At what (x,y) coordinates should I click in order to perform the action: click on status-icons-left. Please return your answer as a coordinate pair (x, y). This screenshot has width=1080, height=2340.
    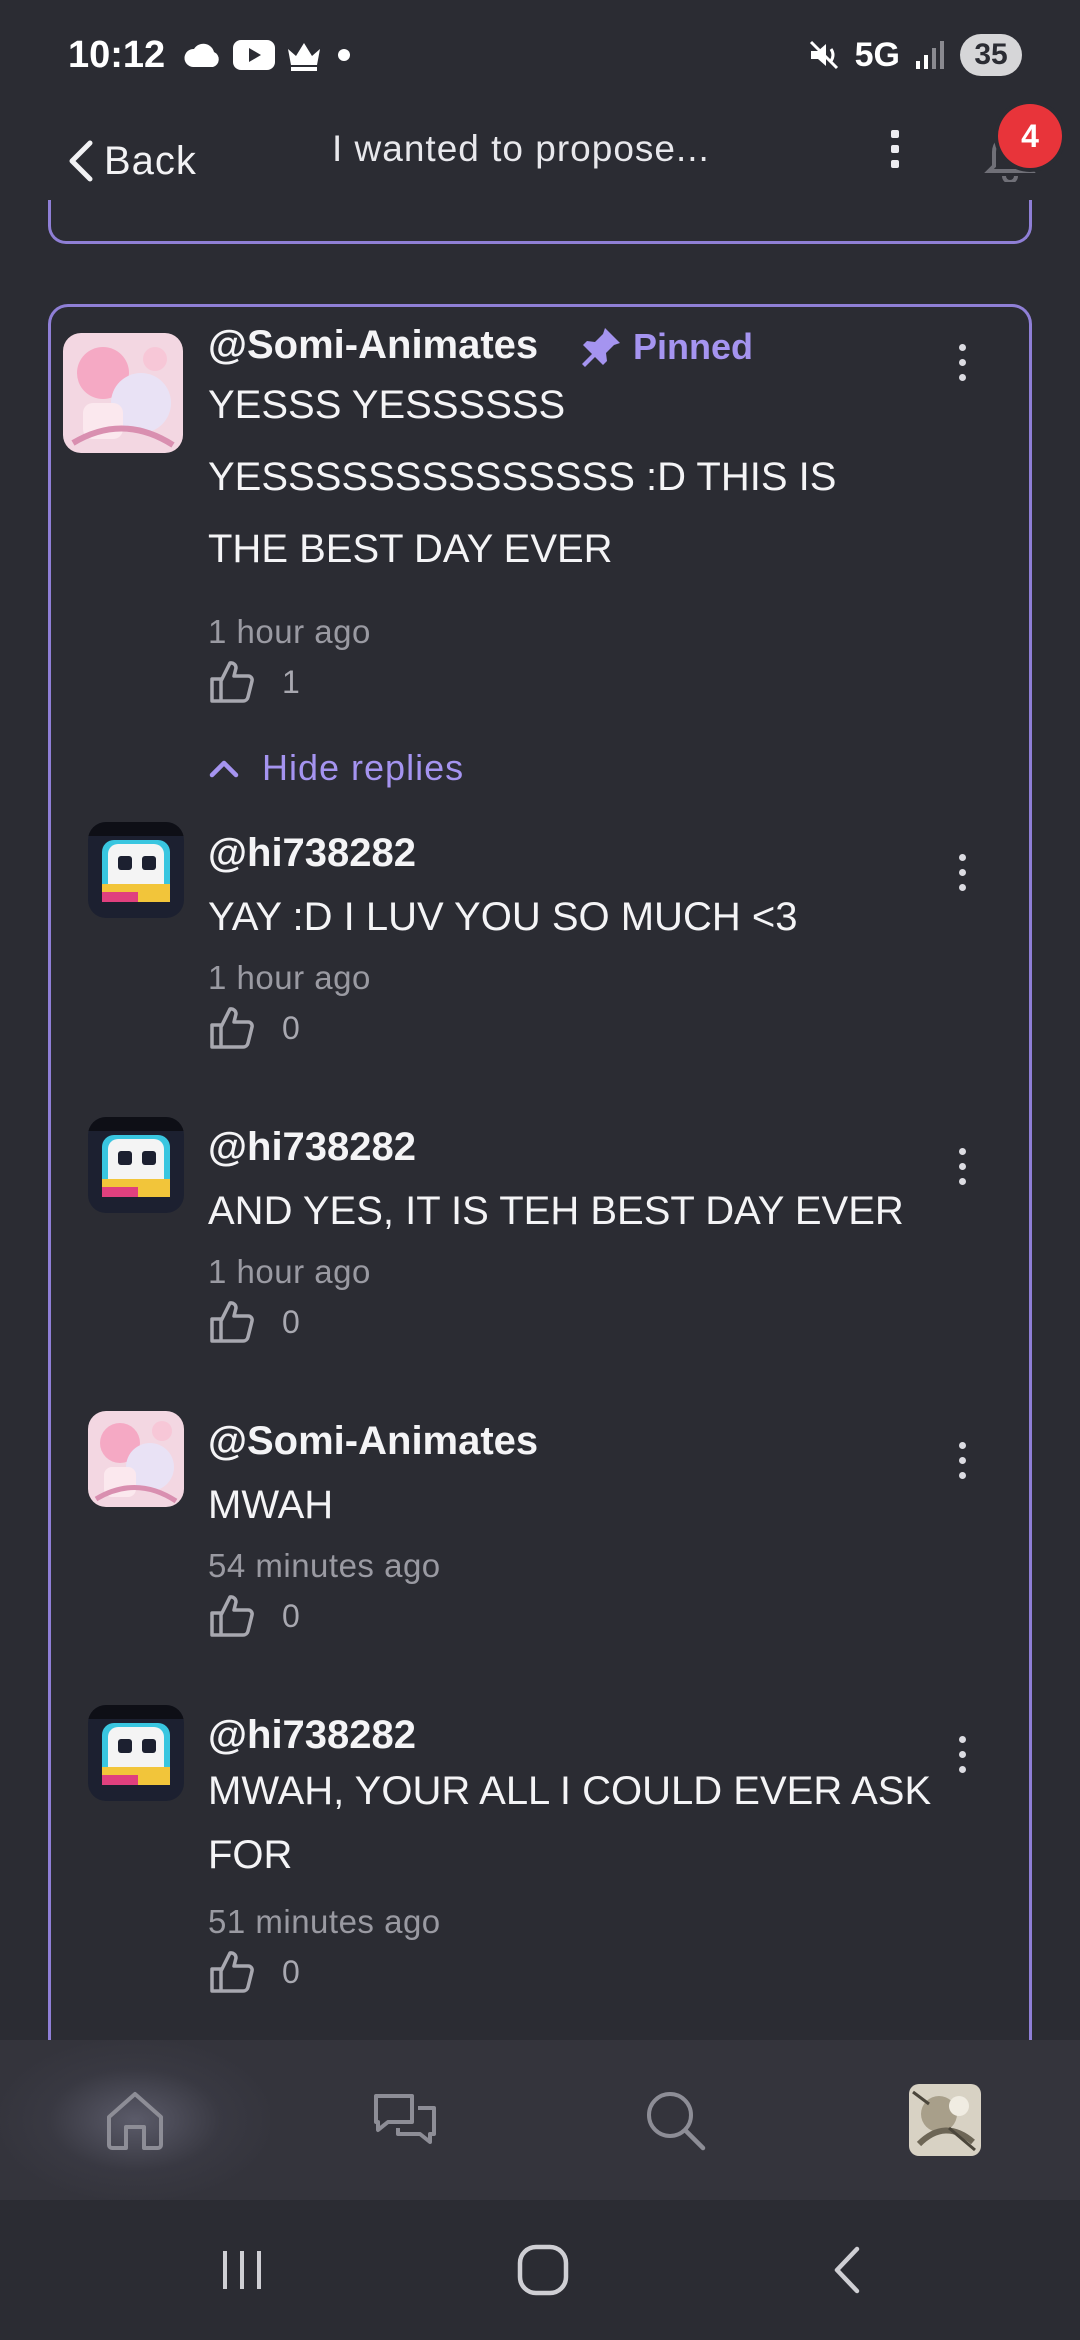
    Looking at the image, I should click on (269, 55).